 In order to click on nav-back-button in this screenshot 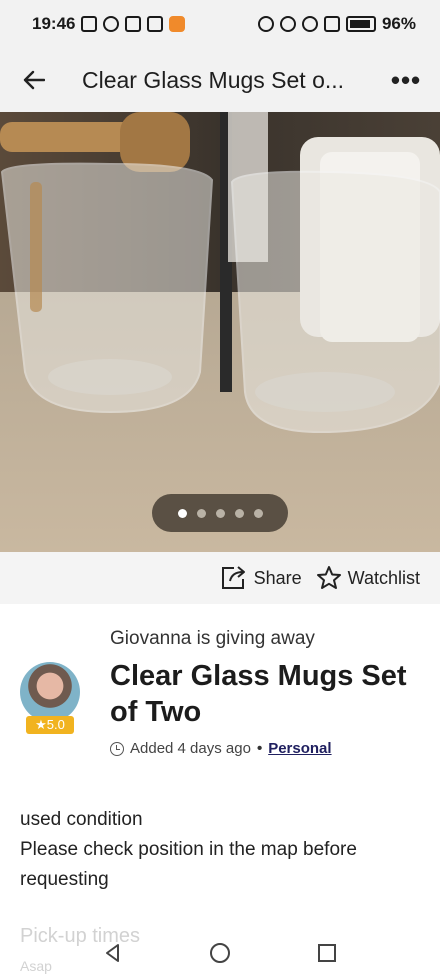, I will do `click(113, 953)`.